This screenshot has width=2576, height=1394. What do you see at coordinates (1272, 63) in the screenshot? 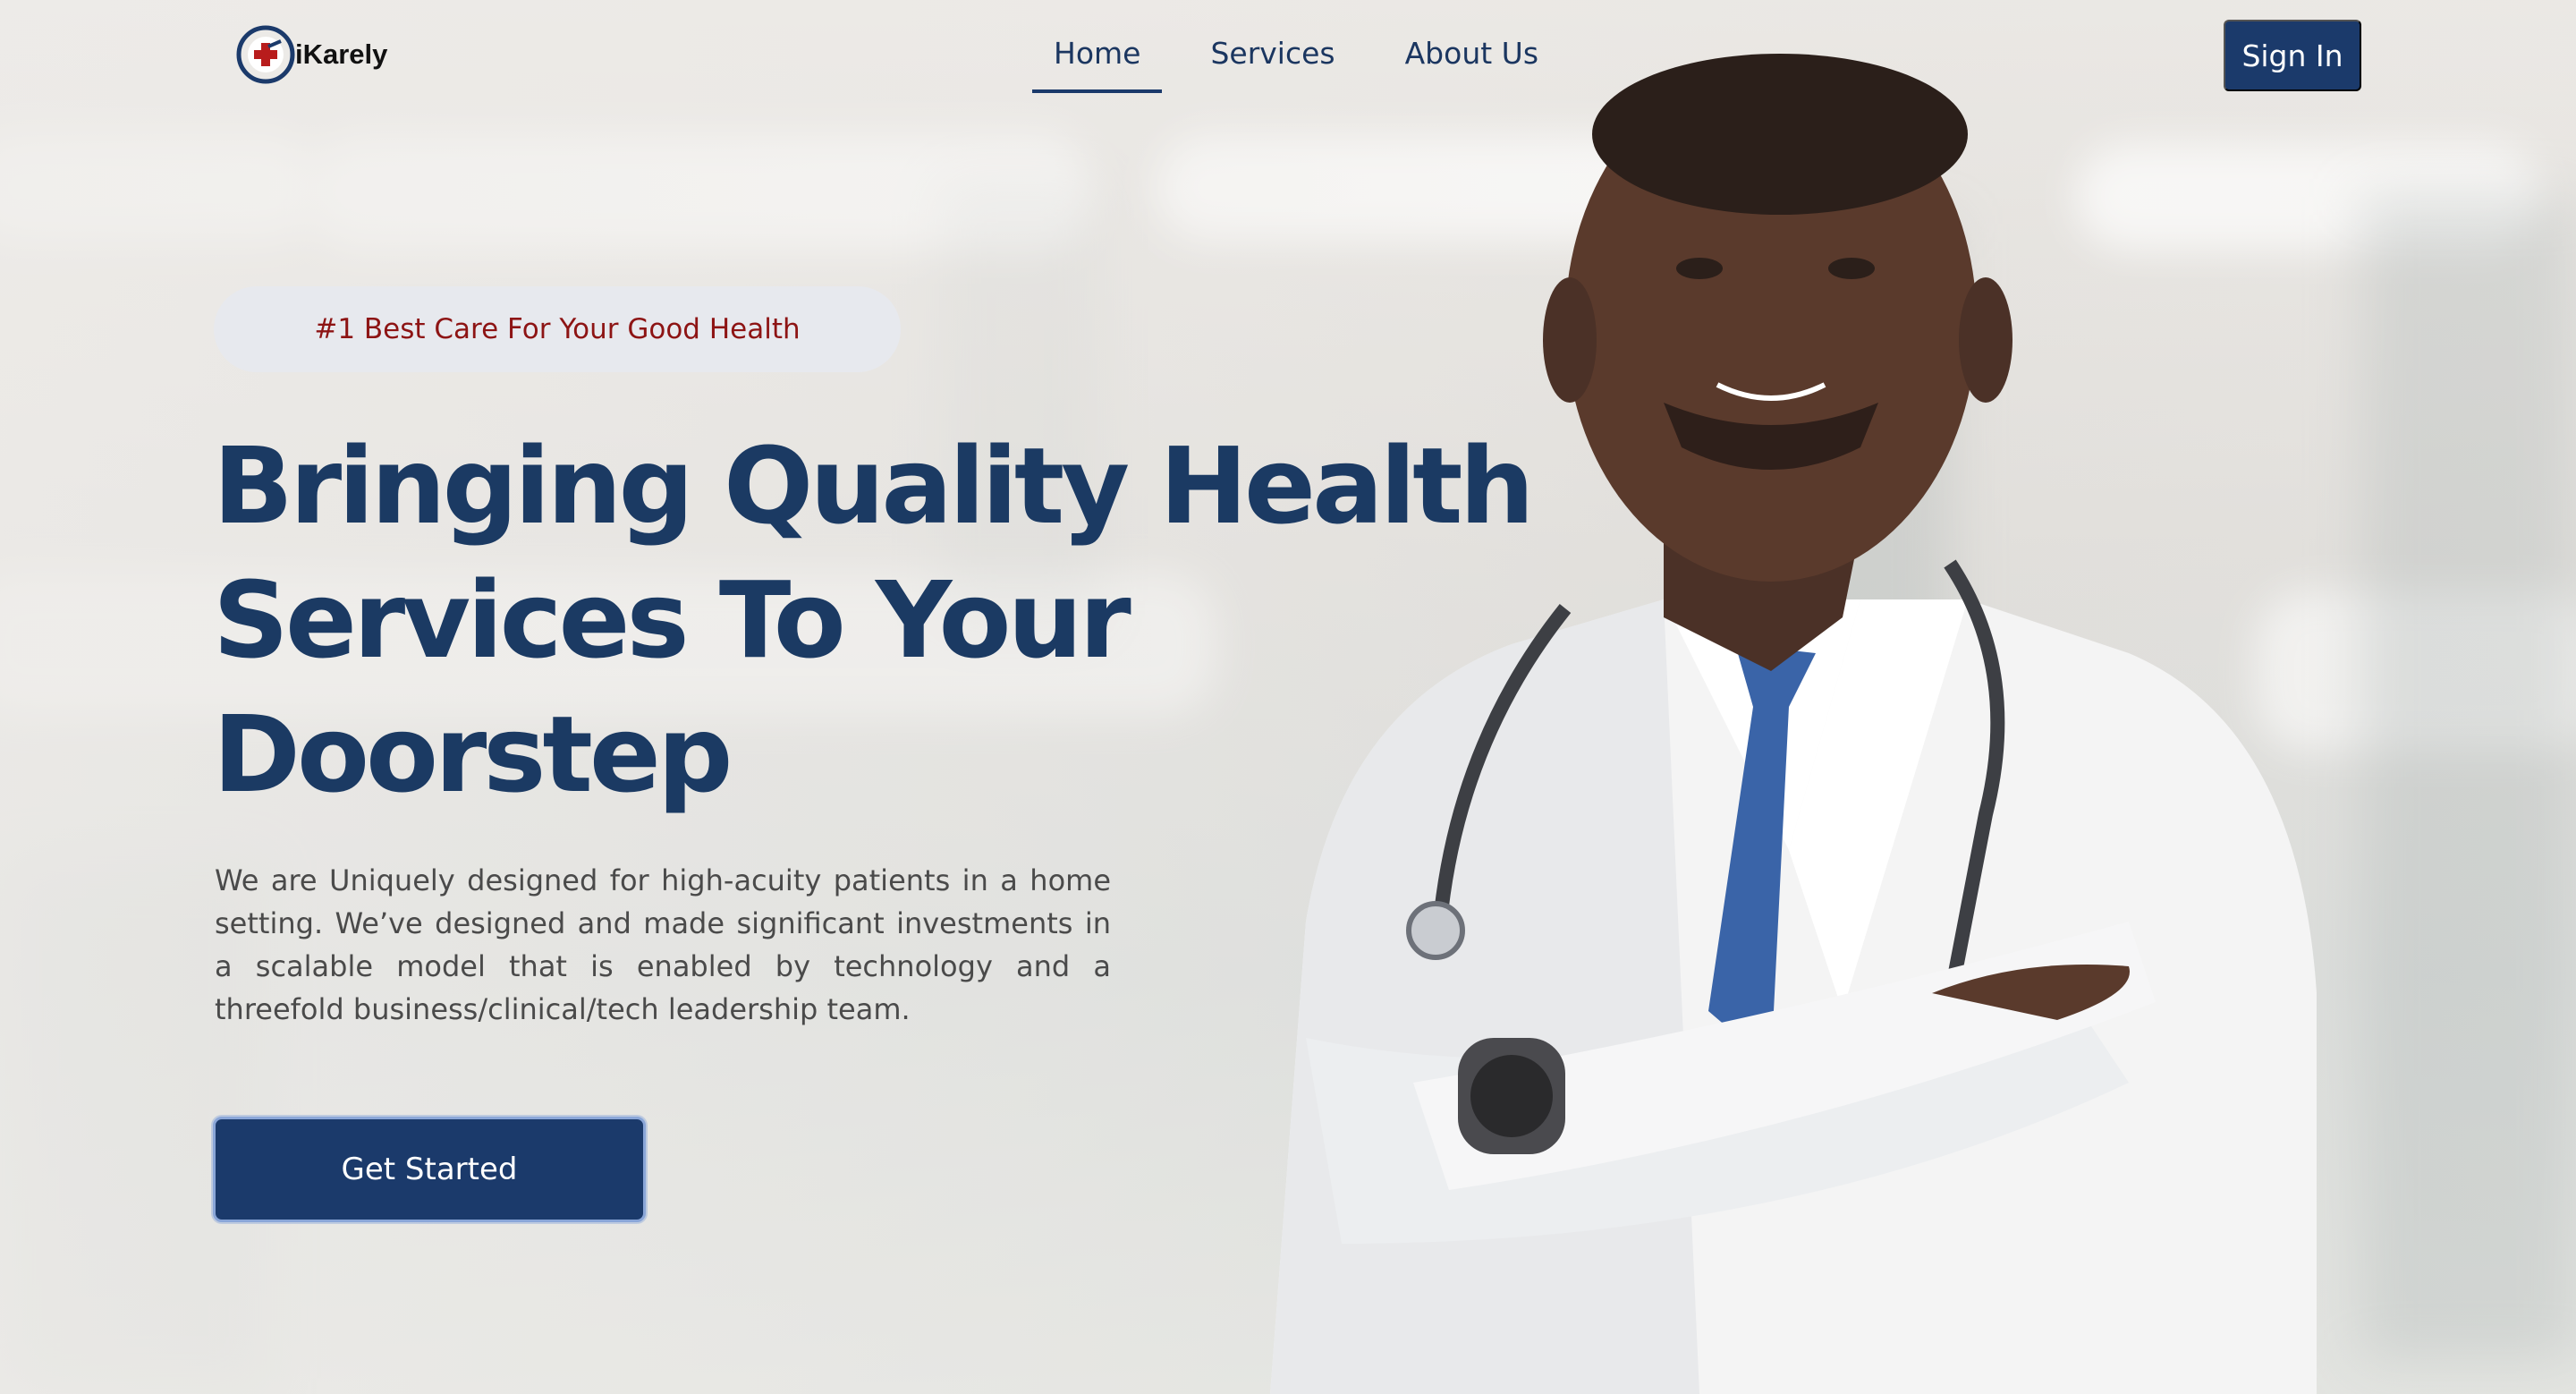
I see `nav-item-services: Services` at bounding box center [1272, 63].